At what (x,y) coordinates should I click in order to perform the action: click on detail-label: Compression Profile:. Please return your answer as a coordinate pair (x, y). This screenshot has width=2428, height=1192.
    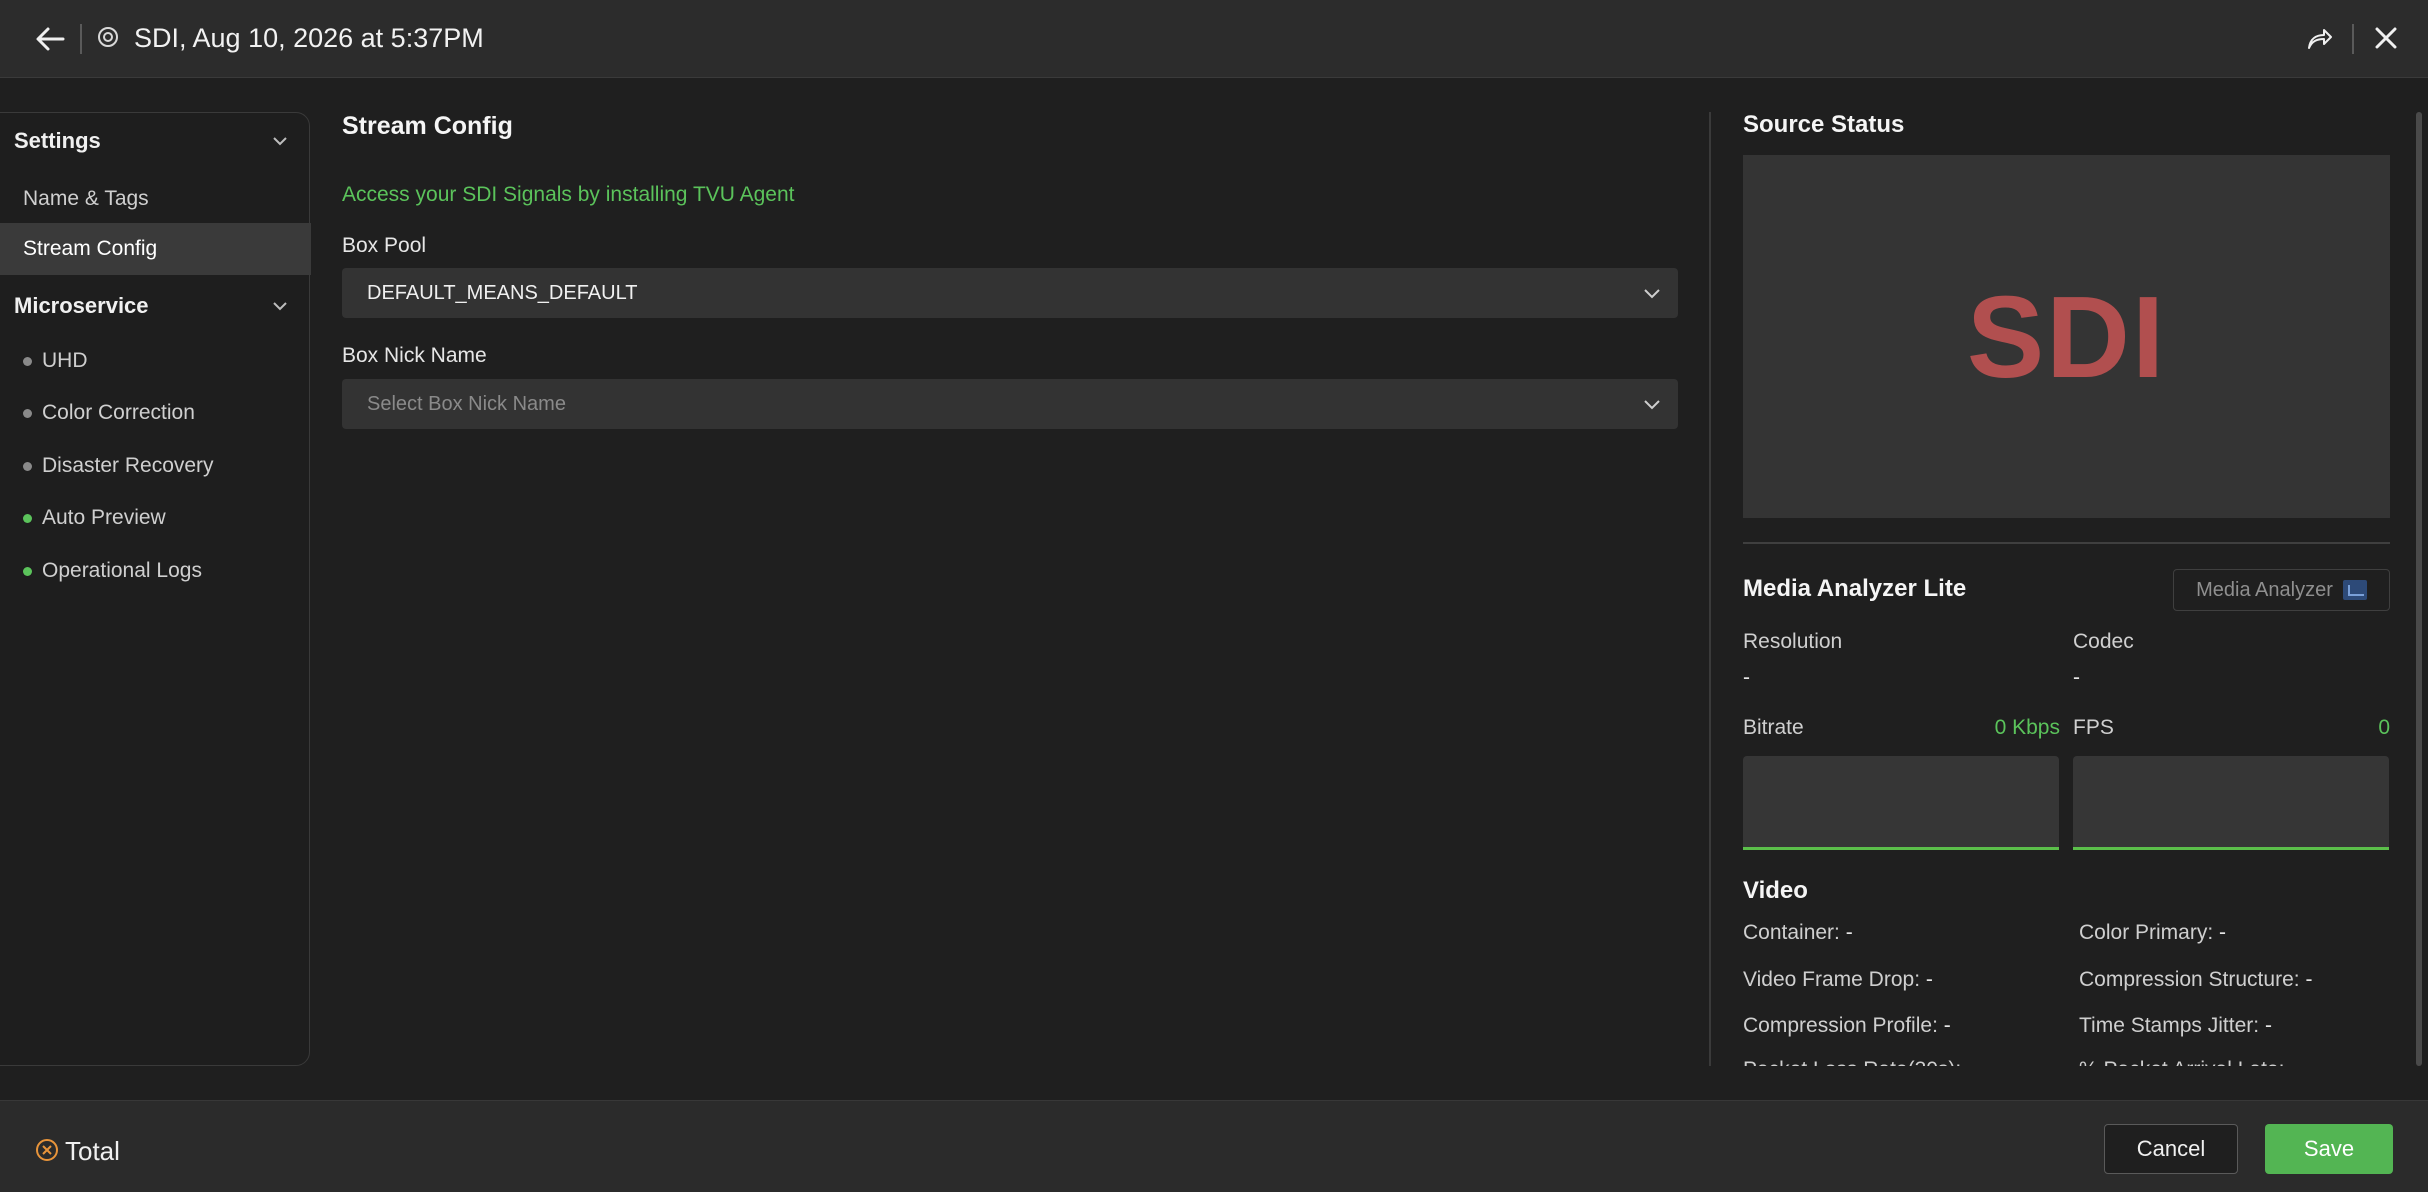
    Looking at the image, I should click on (1840, 1025).